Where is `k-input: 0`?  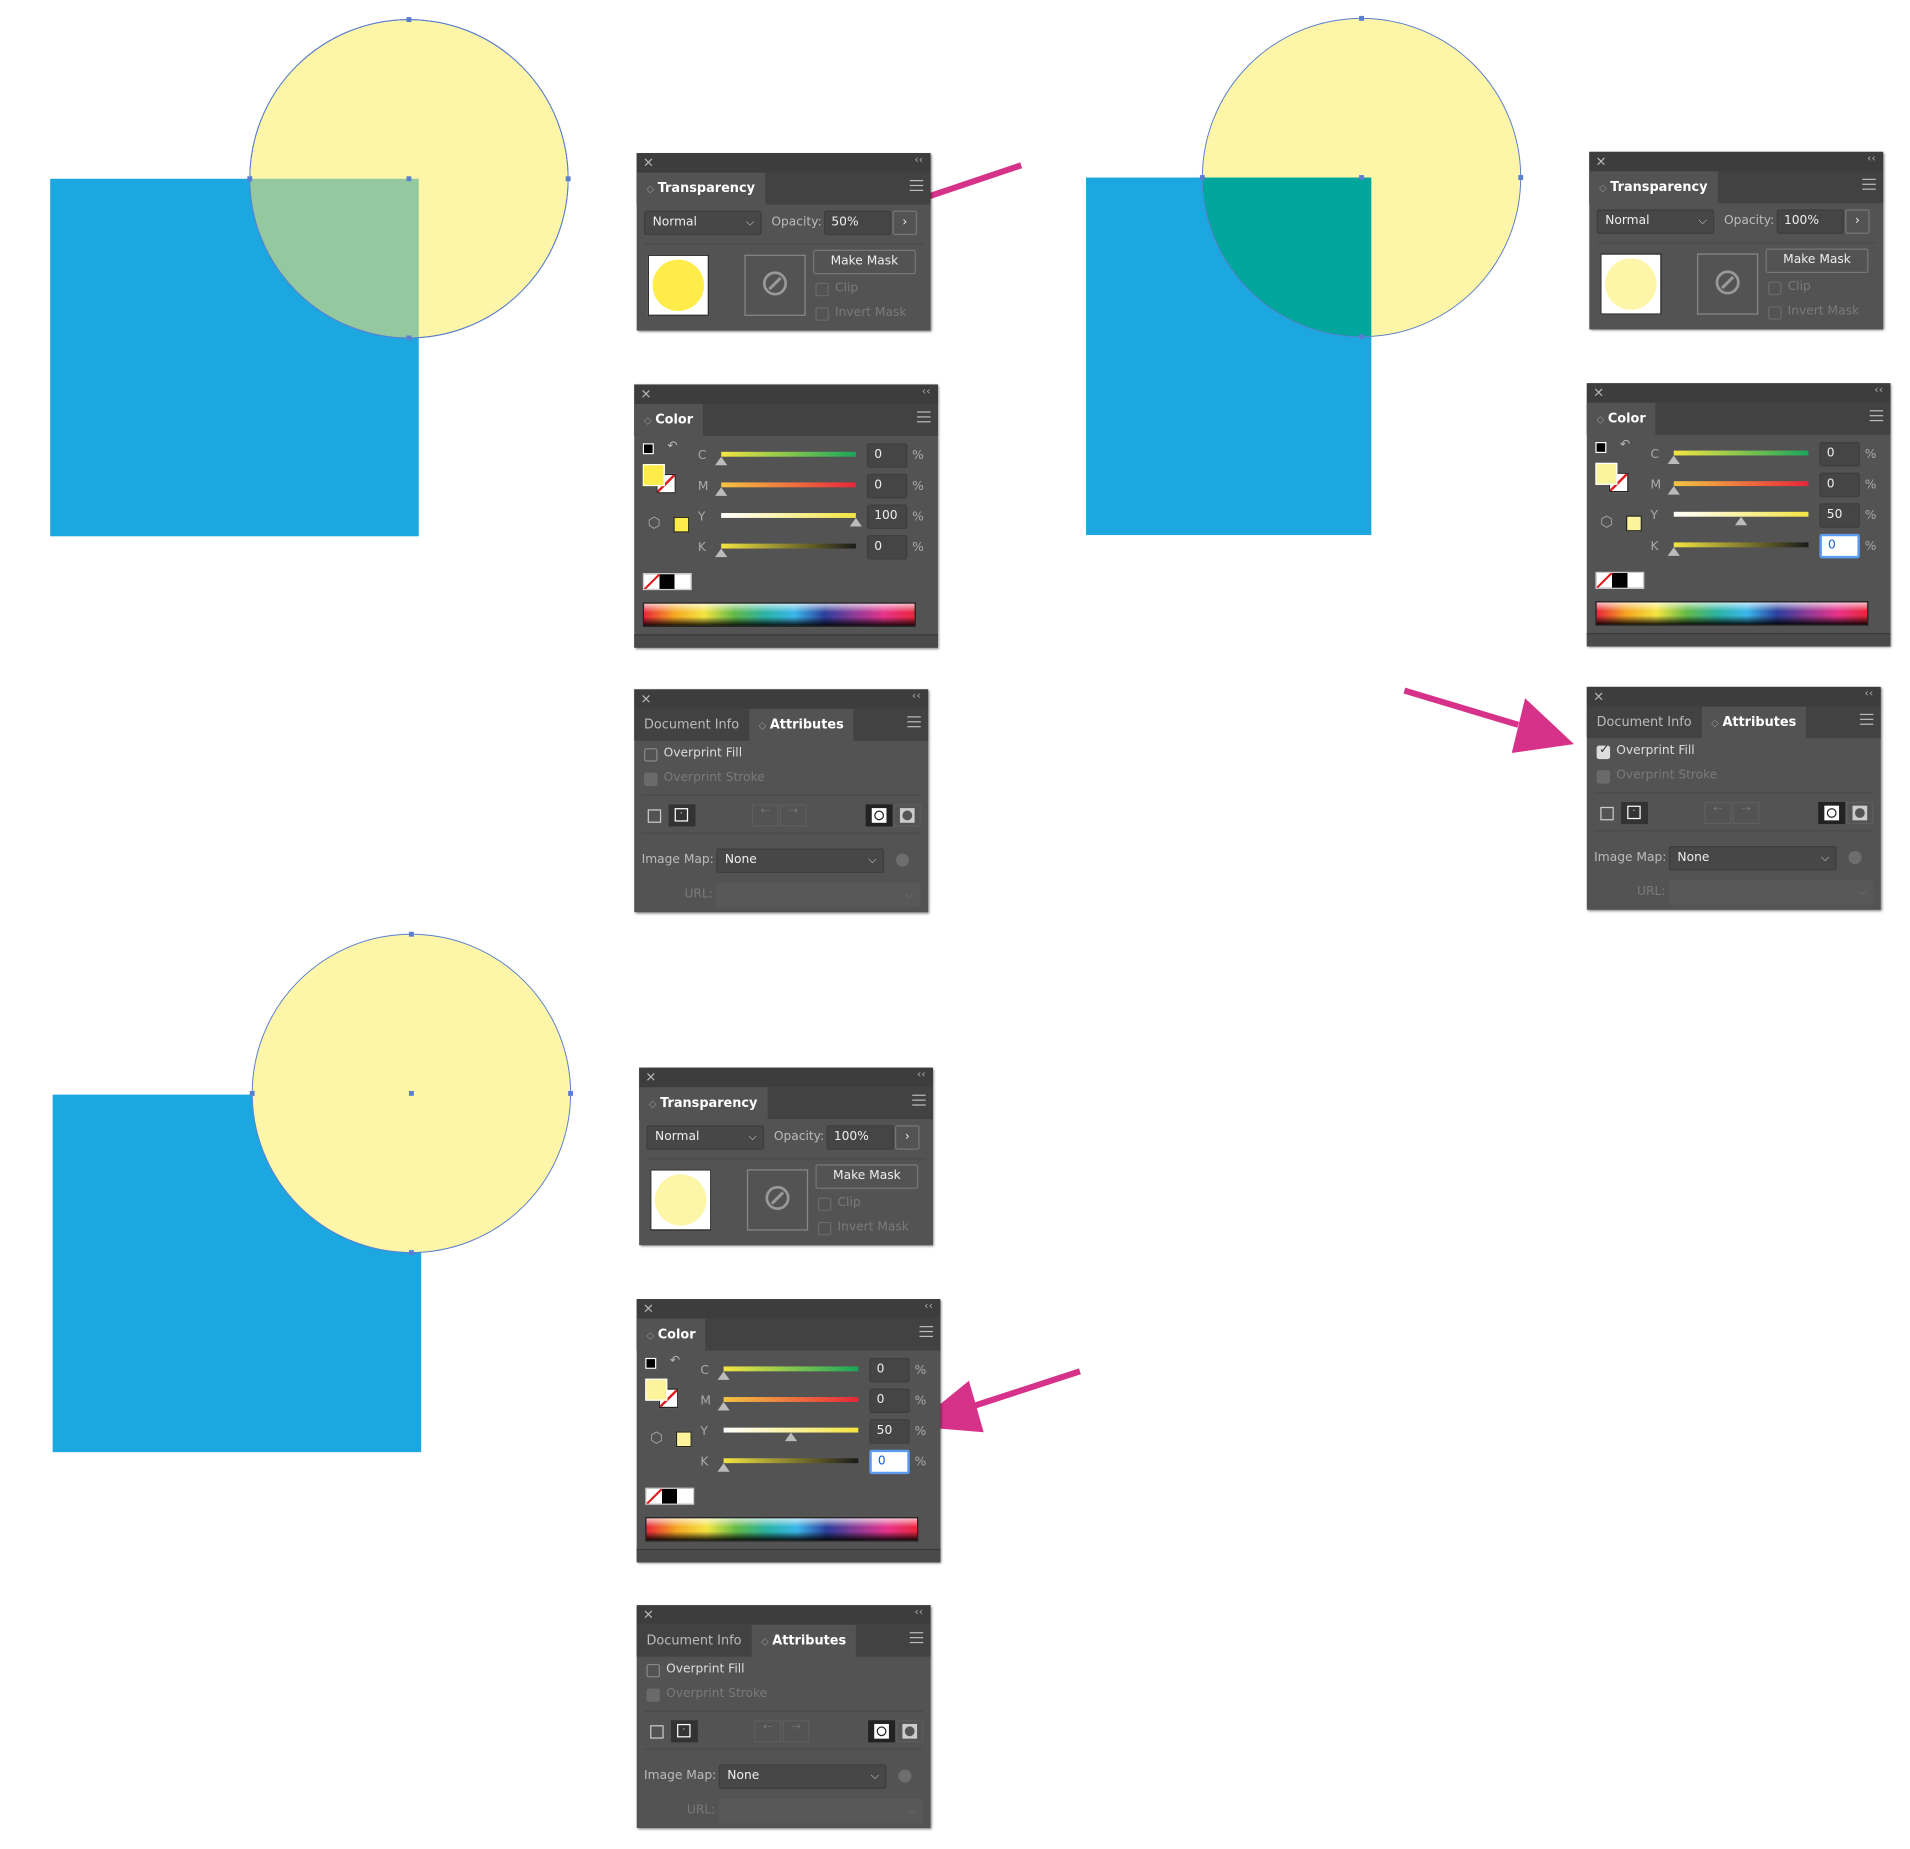
k-input: 0 is located at coordinates (889, 1462).